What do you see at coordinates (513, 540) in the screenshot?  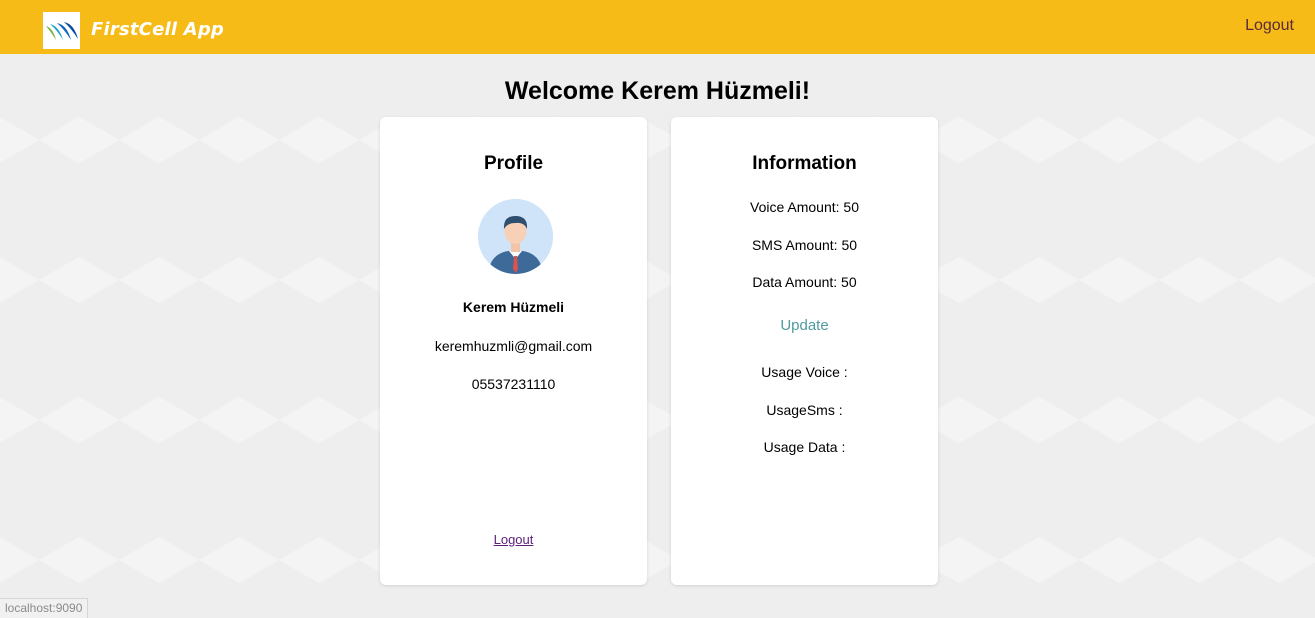 I see `profile-logout-link: Logout` at bounding box center [513, 540].